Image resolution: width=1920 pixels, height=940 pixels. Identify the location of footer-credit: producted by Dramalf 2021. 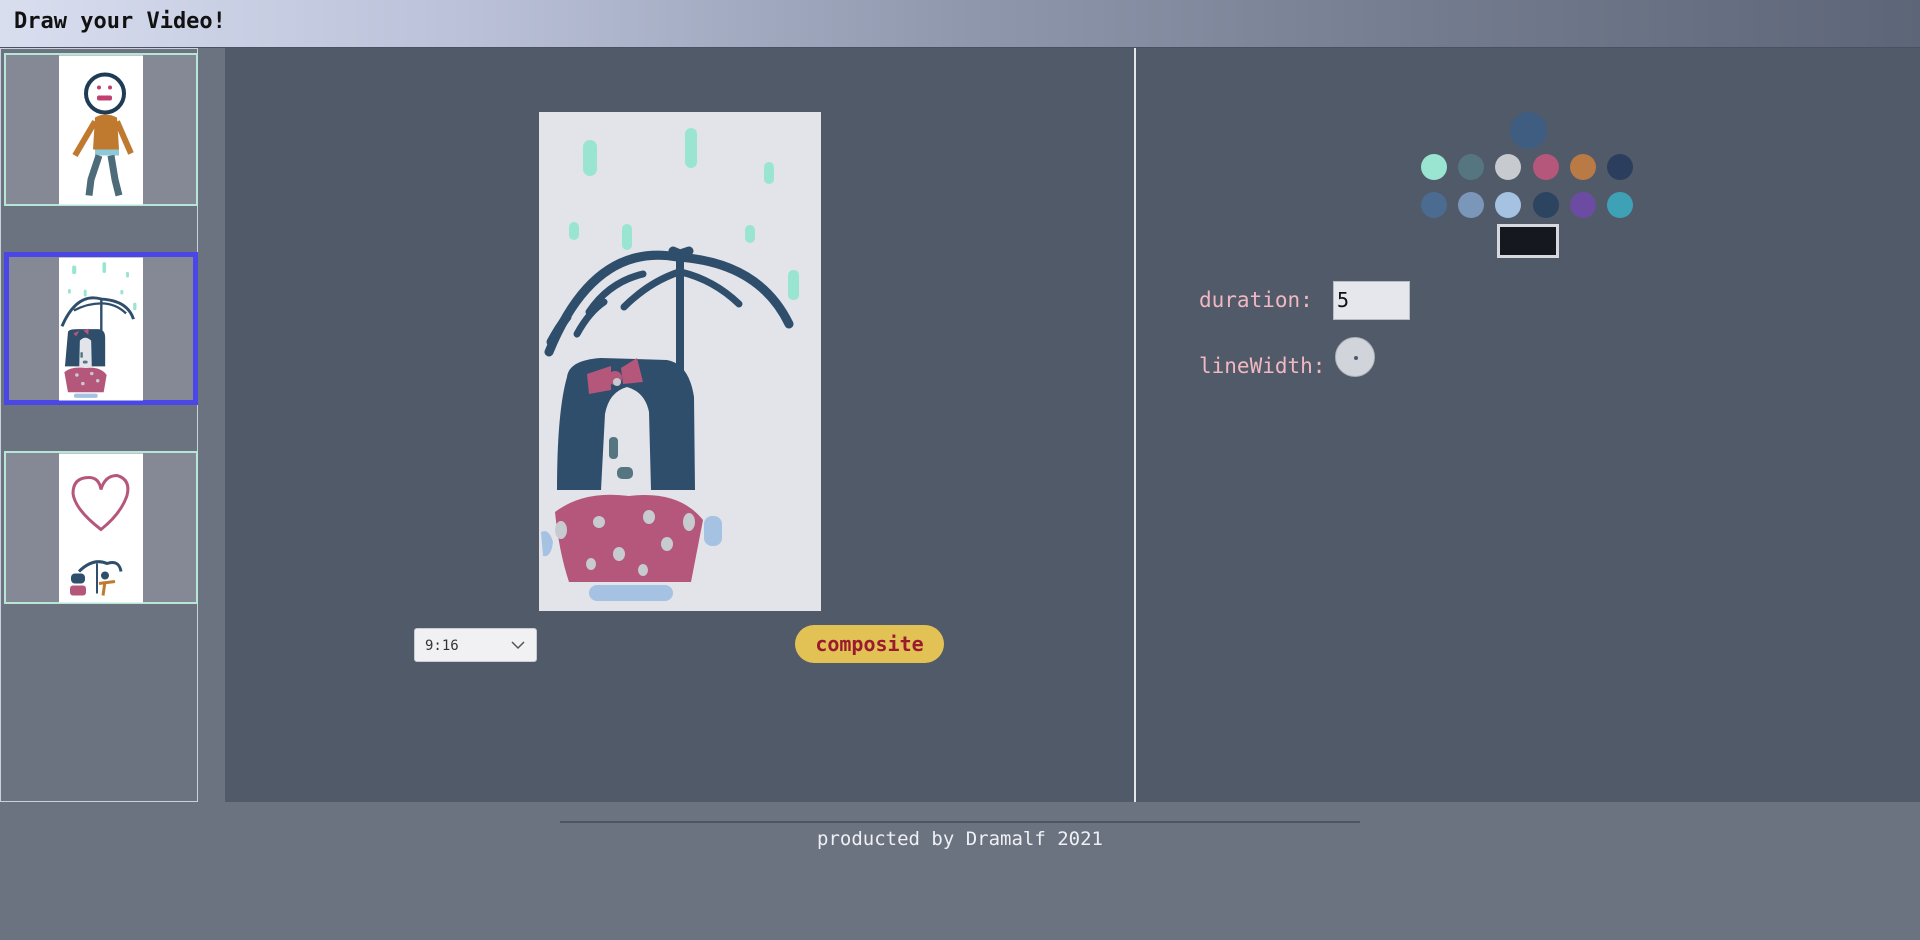
(960, 839).